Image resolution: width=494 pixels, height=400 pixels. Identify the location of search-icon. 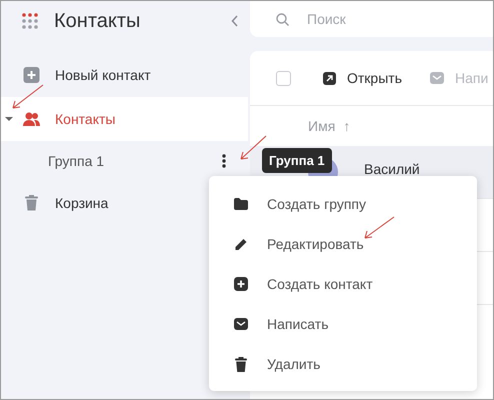
(282, 19).